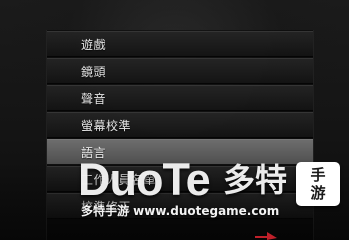  What do you see at coordinates (106, 125) in the screenshot?
I see `menu-item-label: 螢幕校準` at bounding box center [106, 125].